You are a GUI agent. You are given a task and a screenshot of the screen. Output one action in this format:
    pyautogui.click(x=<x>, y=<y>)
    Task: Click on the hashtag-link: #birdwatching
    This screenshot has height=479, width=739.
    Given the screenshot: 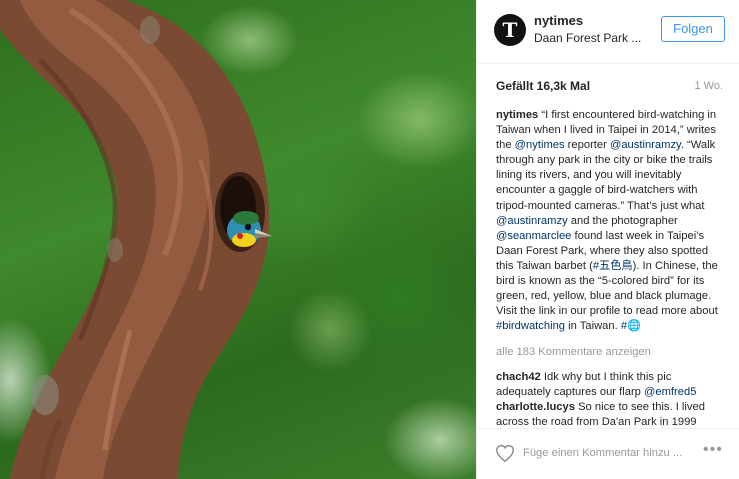 What is the action you would take?
    pyautogui.click(x=530, y=326)
    